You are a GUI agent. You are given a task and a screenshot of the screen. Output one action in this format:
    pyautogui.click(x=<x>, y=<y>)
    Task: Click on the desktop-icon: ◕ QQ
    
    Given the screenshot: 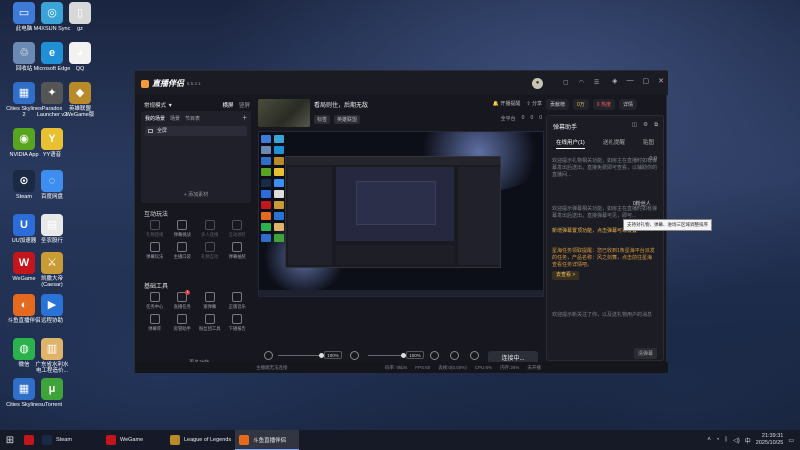 What is the action you would take?
    pyautogui.click(x=80, y=57)
    